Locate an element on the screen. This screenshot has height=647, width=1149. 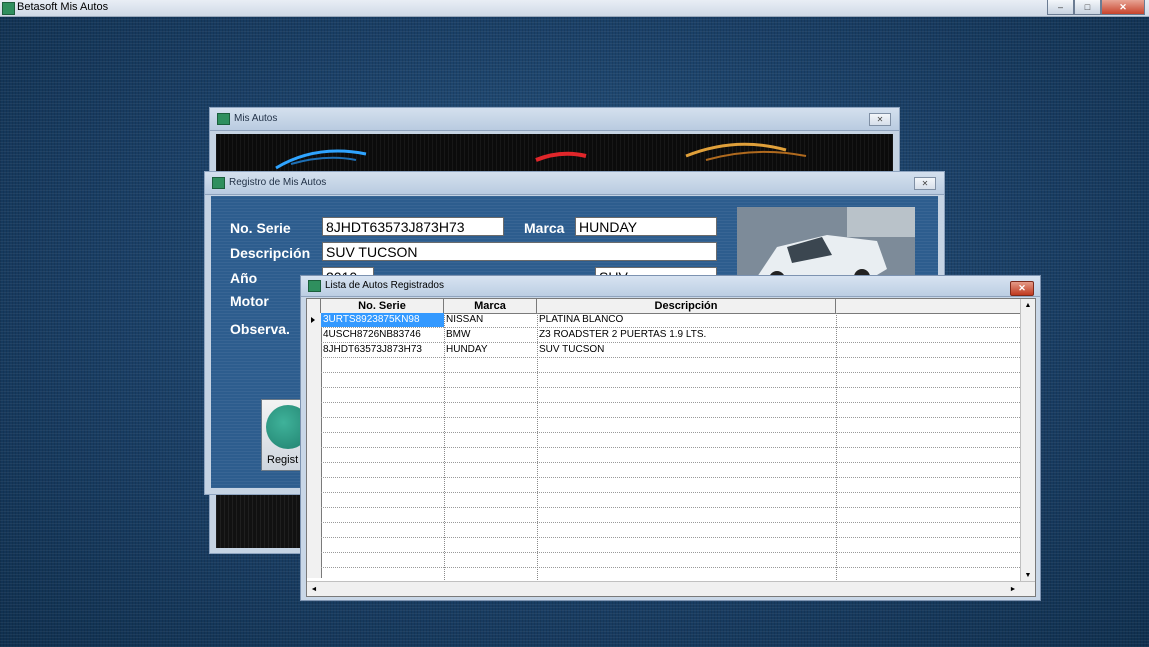
table-row: 3URTS8923875KN98 NISSAN PLATINA BLANCO is located at coordinates (670, 320).